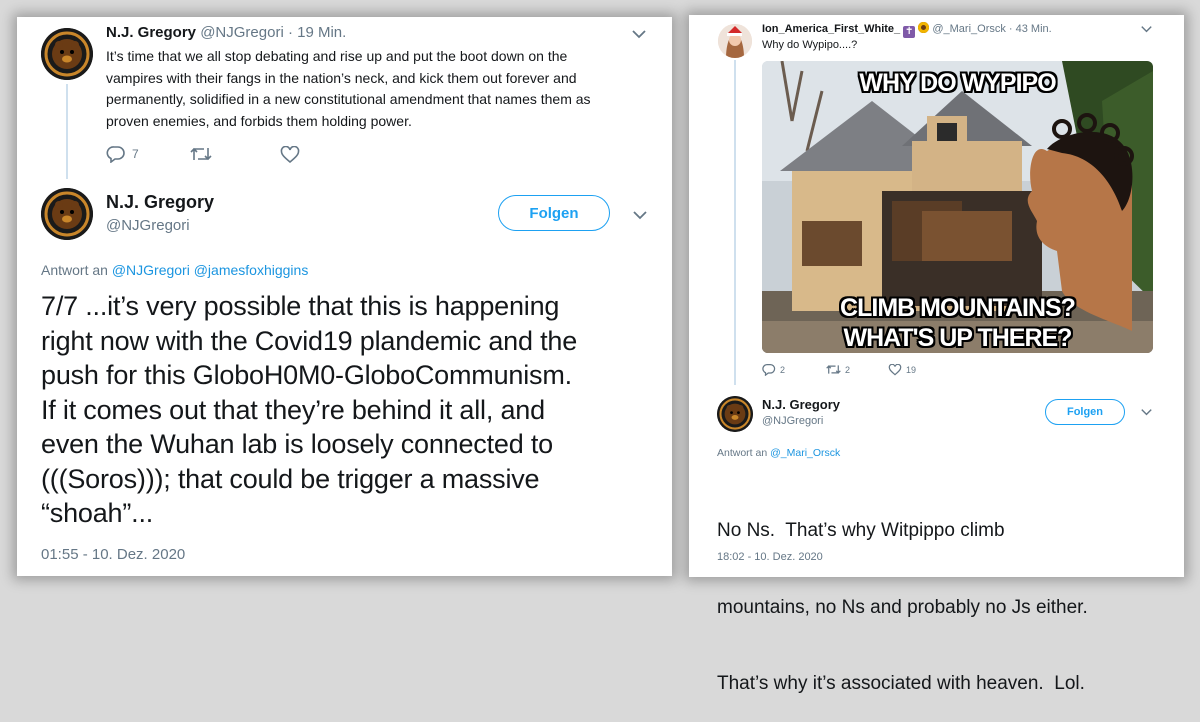 The height and width of the screenshot is (722, 1200). I want to click on meme-top-caption: WHY DO WYPIPO, so click(957, 83).